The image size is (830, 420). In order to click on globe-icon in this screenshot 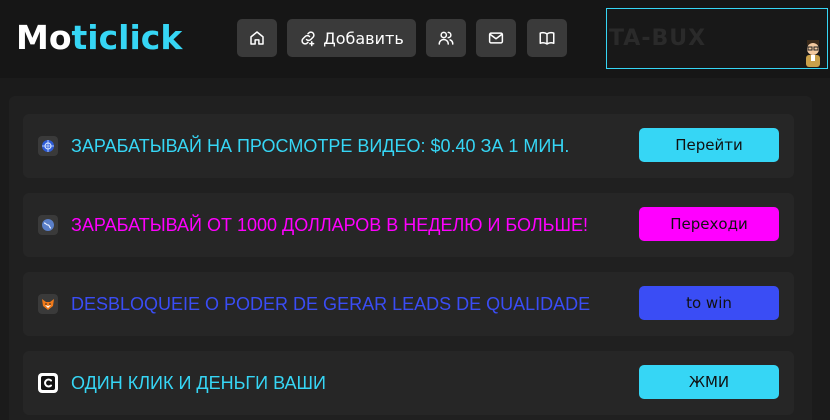, I will do `click(48, 225)`.